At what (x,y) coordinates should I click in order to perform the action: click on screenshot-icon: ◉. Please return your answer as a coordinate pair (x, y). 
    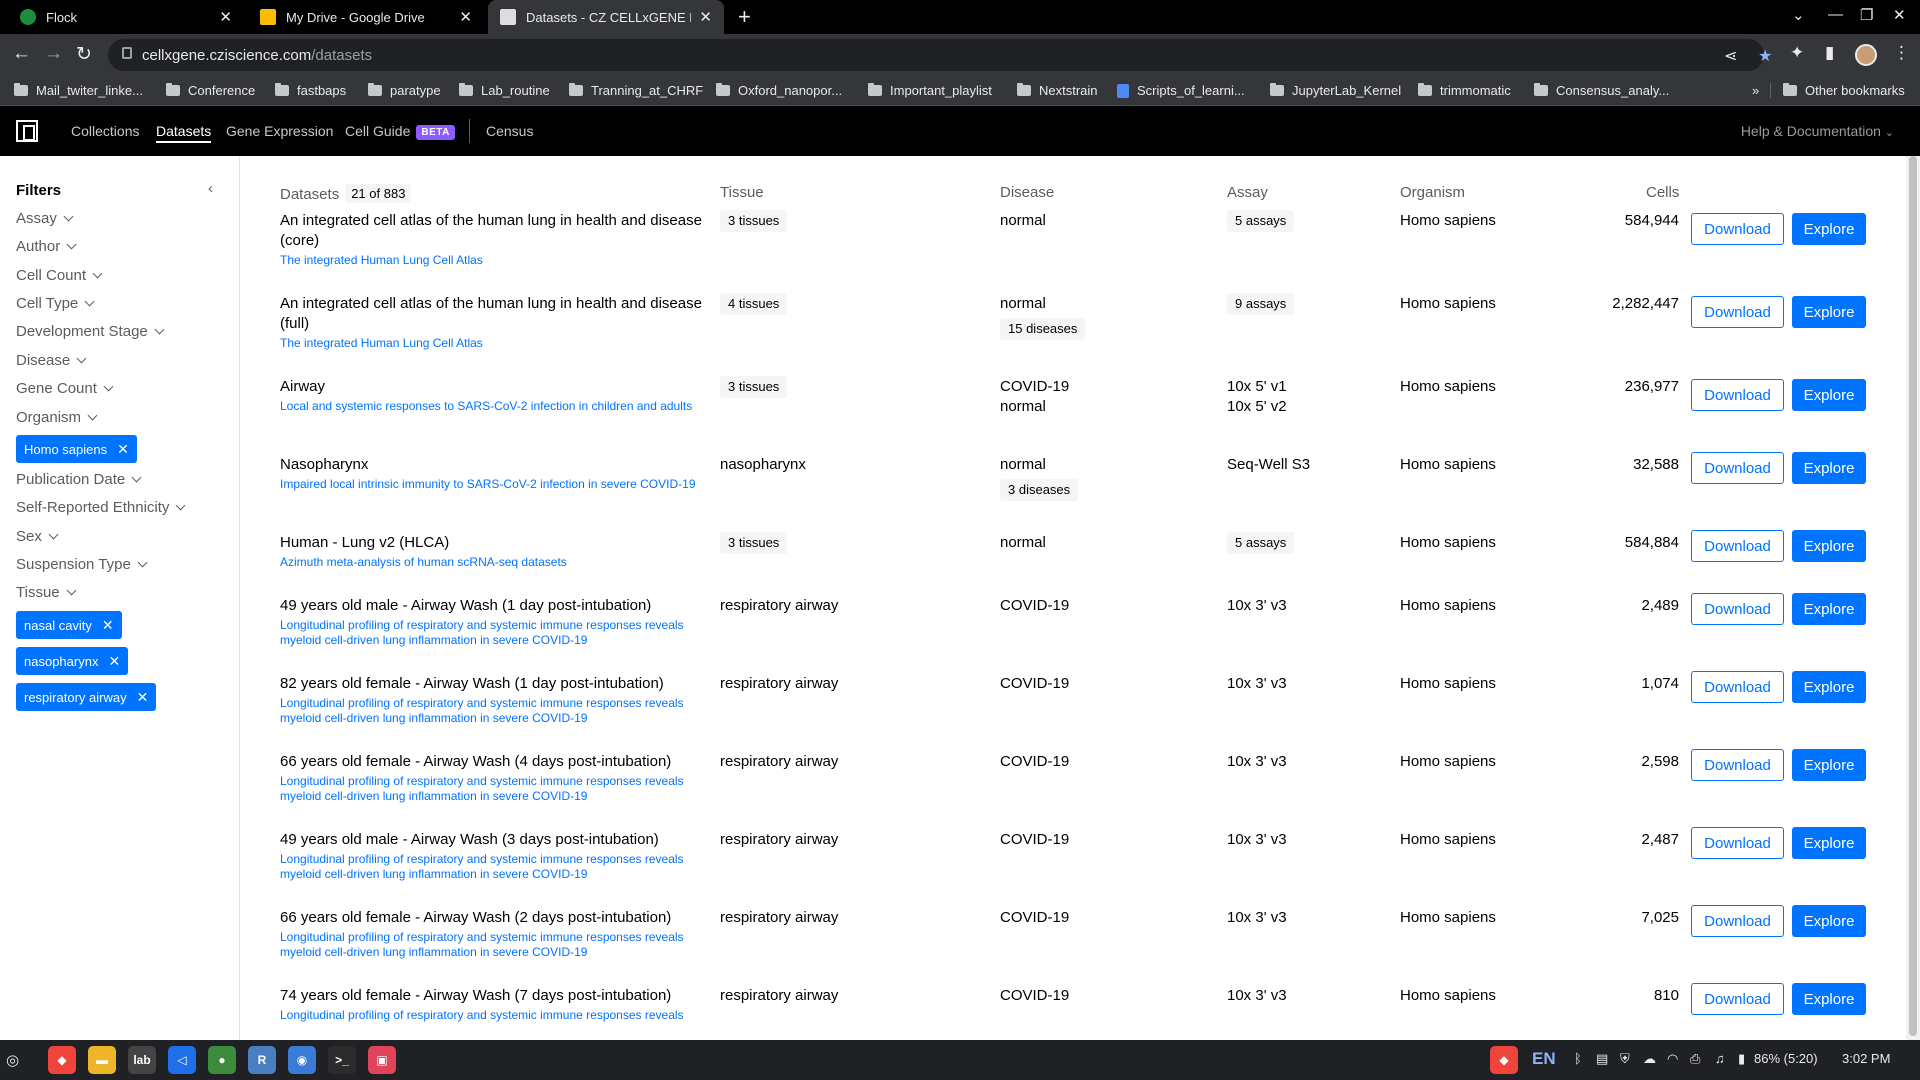
    Looking at the image, I should click on (302, 1060).